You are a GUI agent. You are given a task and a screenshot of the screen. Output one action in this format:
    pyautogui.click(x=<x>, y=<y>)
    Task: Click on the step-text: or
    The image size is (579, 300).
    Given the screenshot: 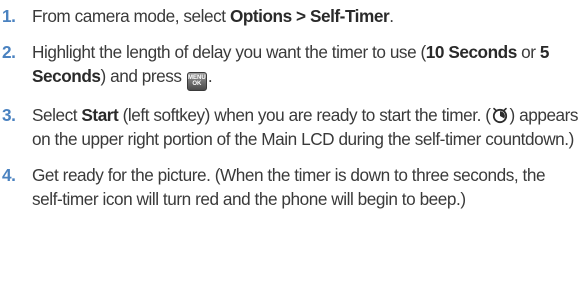 What is the action you would take?
    pyautogui.click(x=528, y=52)
    